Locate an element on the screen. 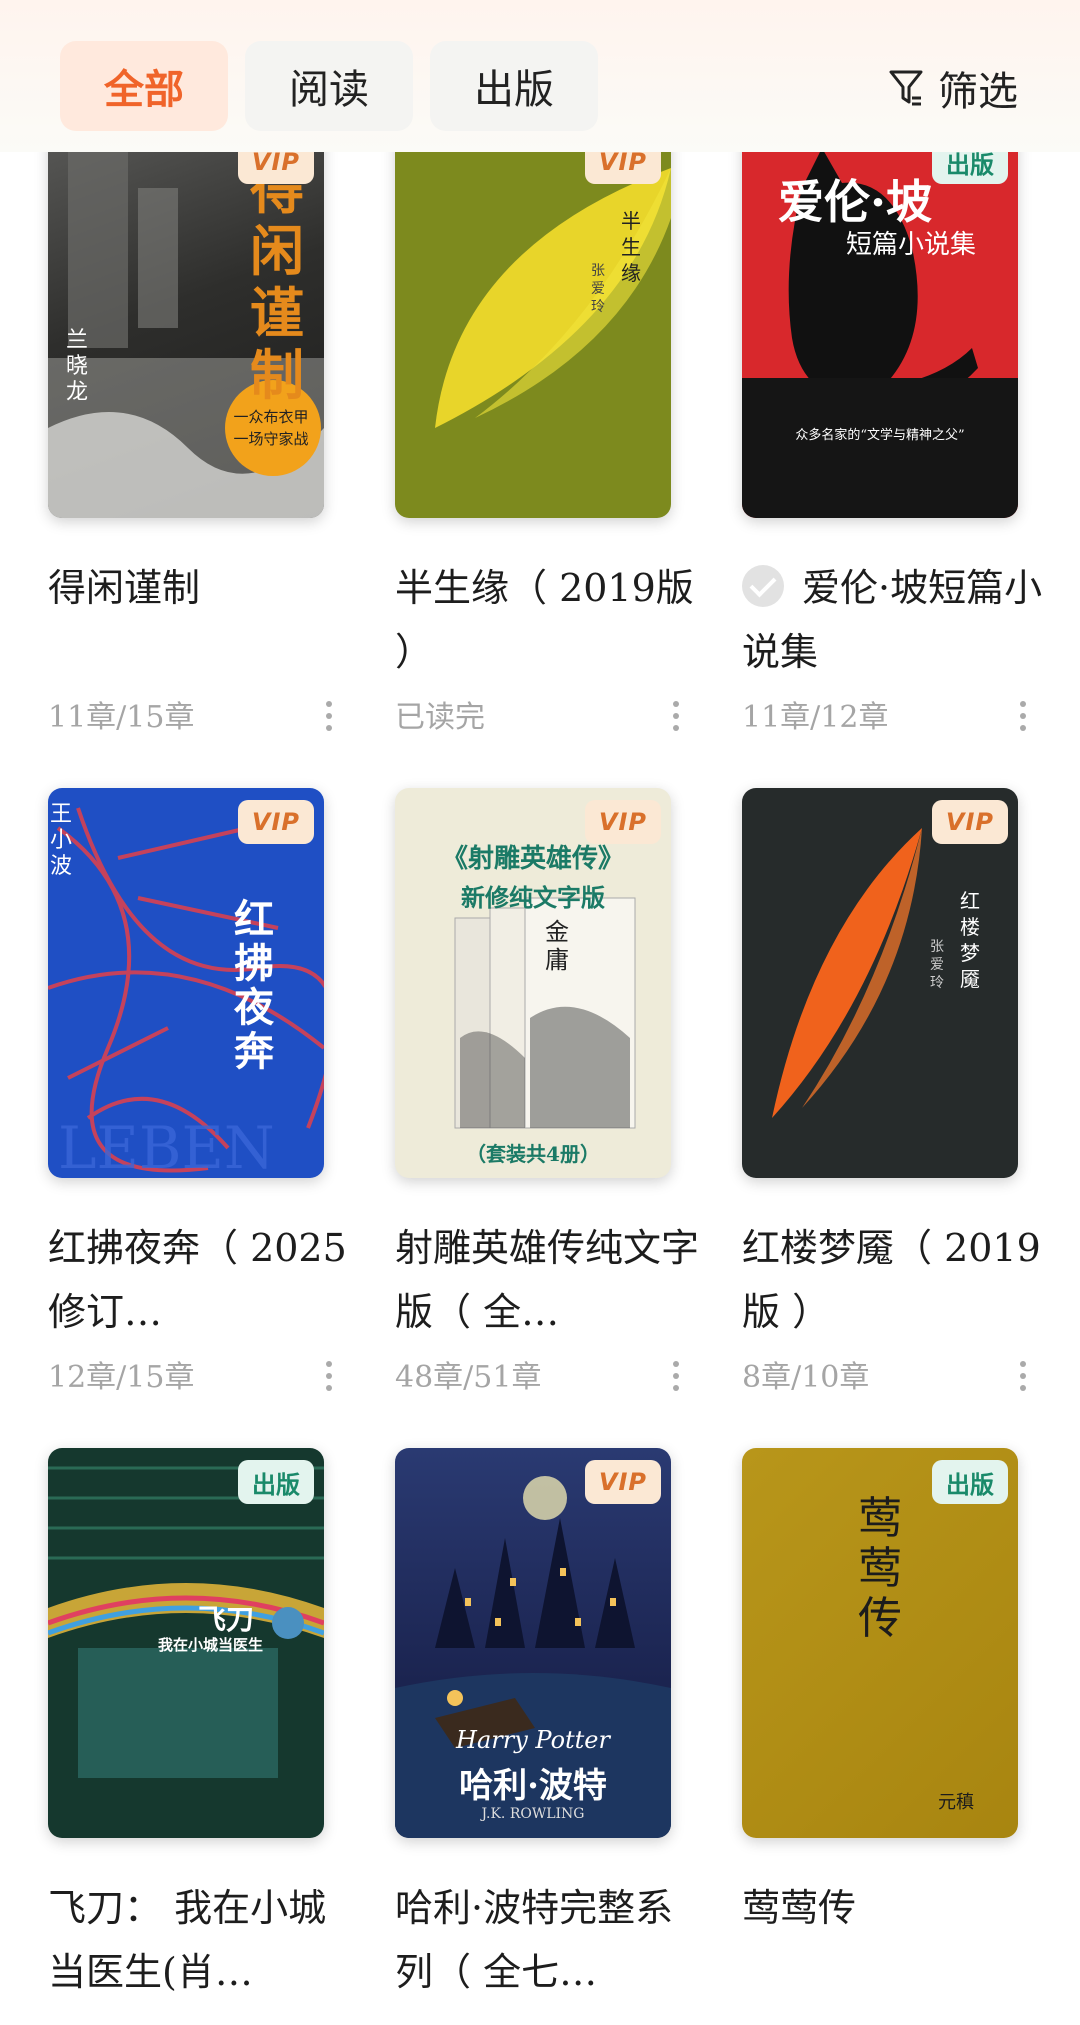 This screenshot has height=2025, width=1080. cover-tagline-line: 一场守家战 is located at coordinates (271, 439).